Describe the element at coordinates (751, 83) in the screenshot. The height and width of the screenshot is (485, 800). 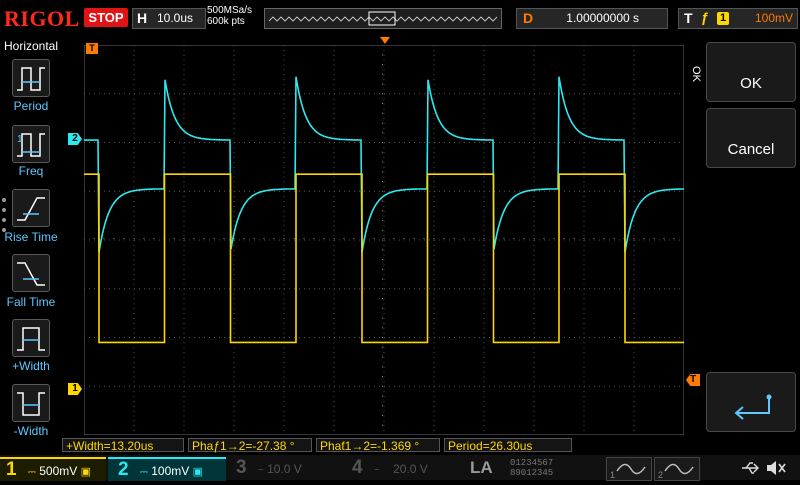
I see `ok-button-label: OK` at that location.